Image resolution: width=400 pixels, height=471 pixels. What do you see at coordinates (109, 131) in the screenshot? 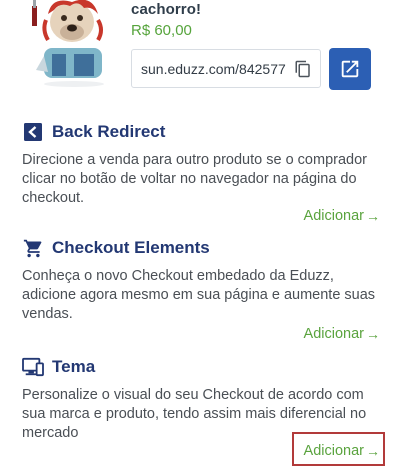
I see `section-title: Back Redirect` at bounding box center [109, 131].